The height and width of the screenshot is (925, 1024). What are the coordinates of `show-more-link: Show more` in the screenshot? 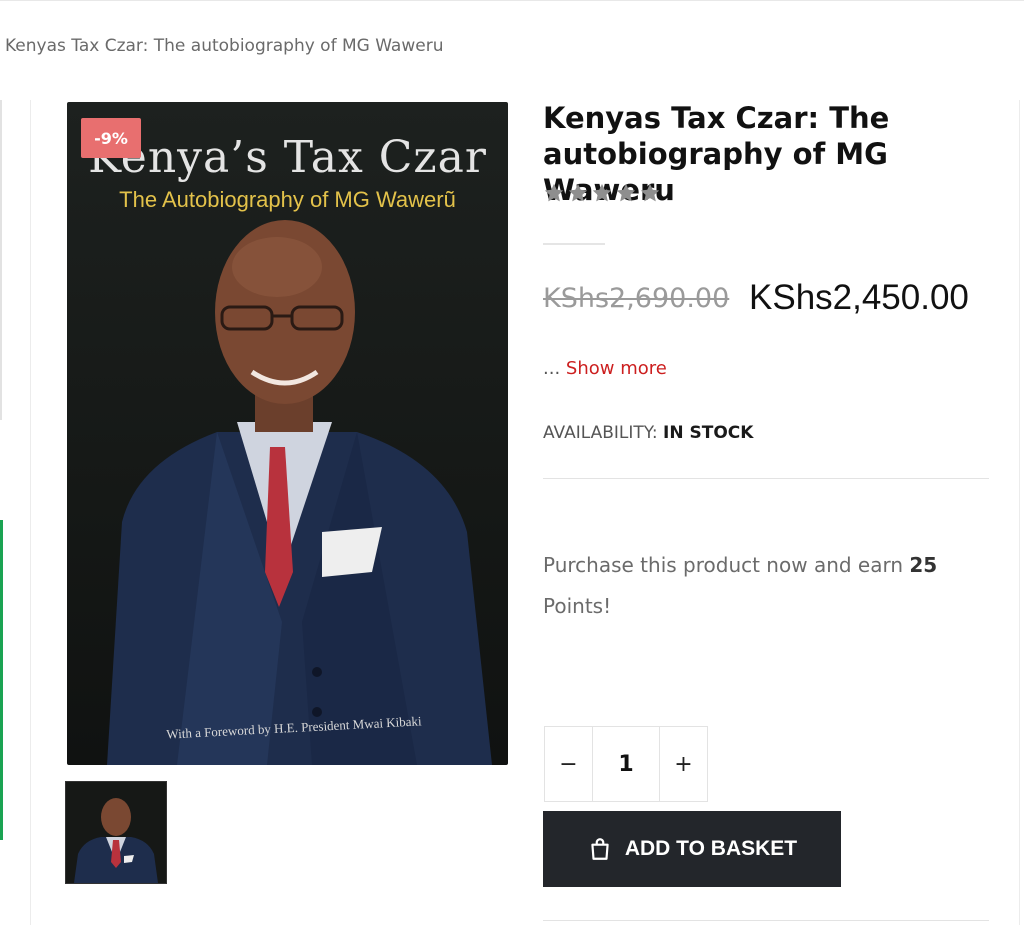 It's located at (616, 368).